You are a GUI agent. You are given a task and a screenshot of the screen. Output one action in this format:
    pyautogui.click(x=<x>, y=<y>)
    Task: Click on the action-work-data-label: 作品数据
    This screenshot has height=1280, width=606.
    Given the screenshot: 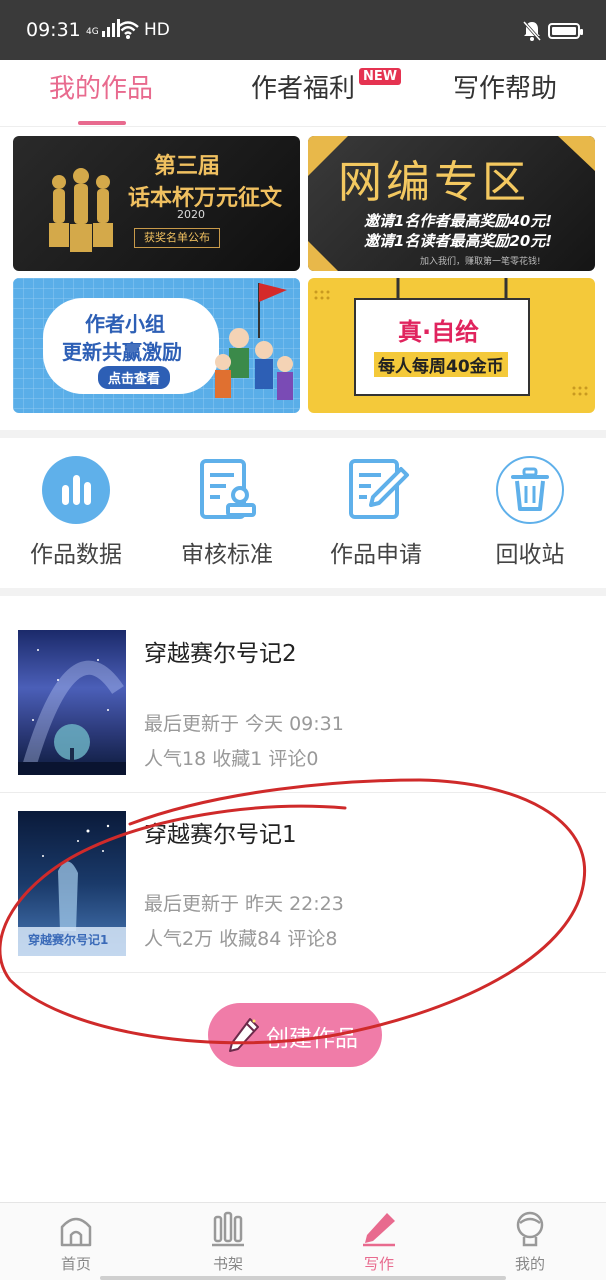 What is the action you would take?
    pyautogui.click(x=76, y=555)
    